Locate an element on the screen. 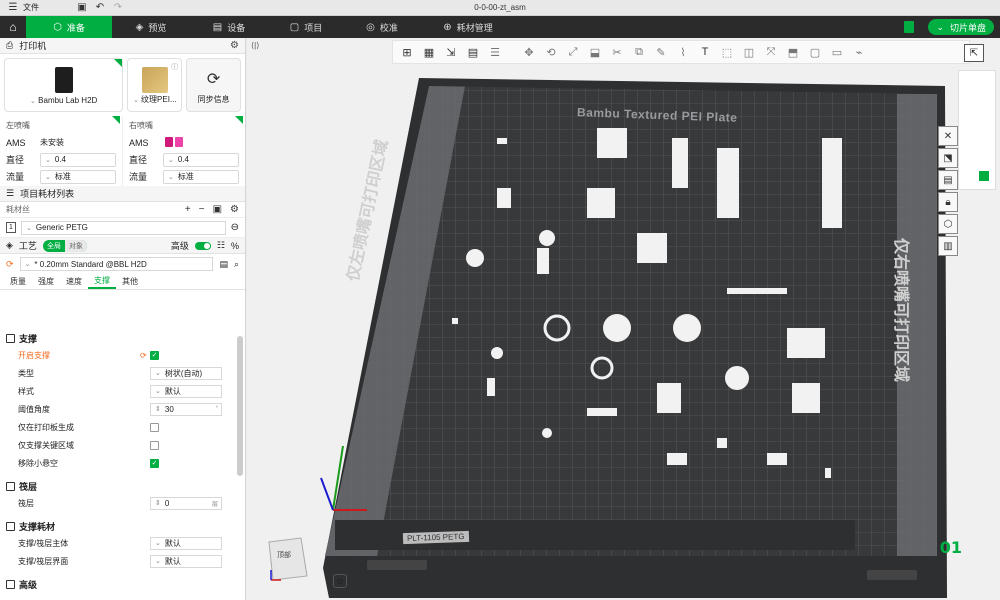 The height and width of the screenshot is (600, 1000). slice-plate-button: ⌄ 切片单盘 is located at coordinates (961, 27).